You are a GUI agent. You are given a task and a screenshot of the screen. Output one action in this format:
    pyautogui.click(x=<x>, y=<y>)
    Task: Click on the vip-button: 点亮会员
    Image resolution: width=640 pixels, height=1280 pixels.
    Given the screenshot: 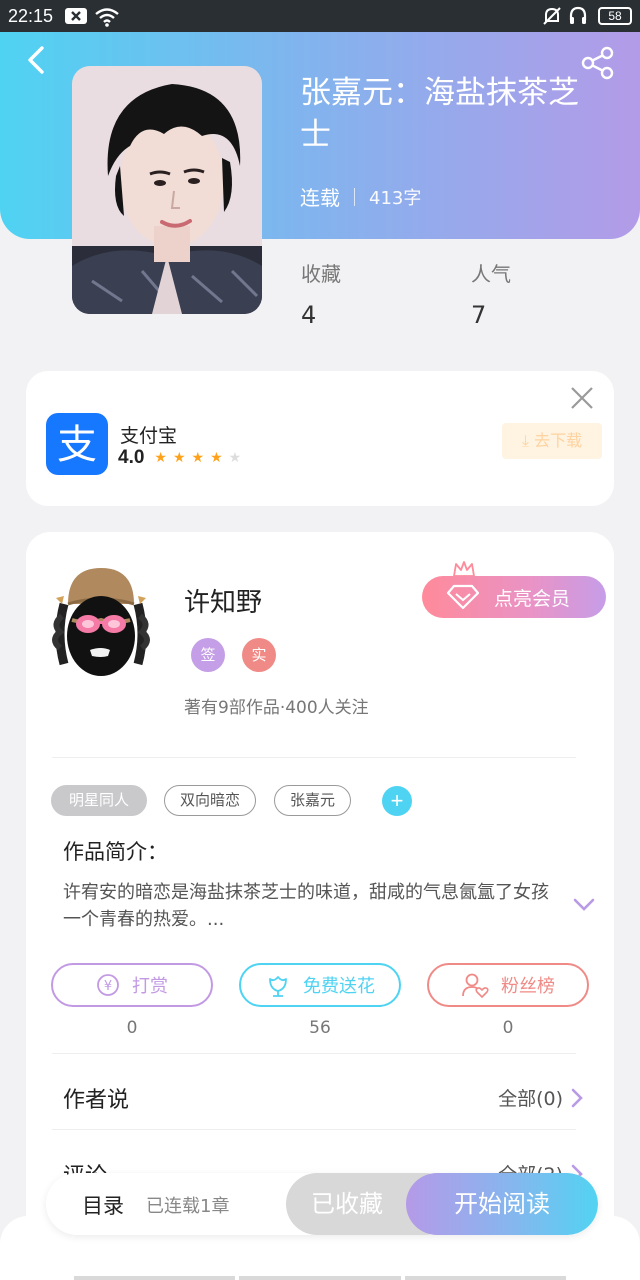 What is the action you would take?
    pyautogui.click(x=514, y=597)
    